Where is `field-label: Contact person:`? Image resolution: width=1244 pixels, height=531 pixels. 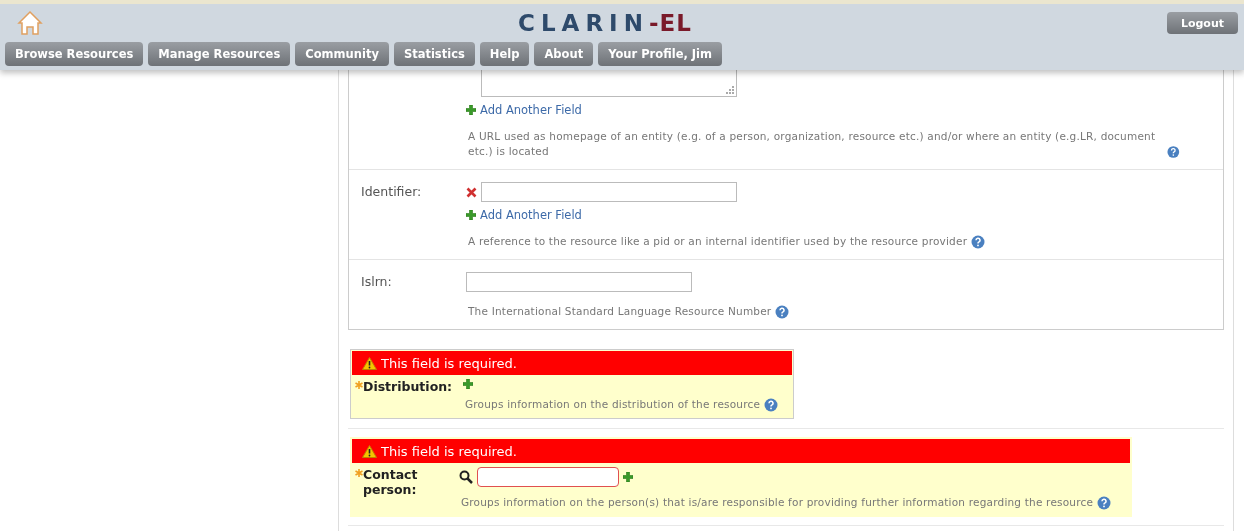 field-label: Contact person: is located at coordinates (390, 482).